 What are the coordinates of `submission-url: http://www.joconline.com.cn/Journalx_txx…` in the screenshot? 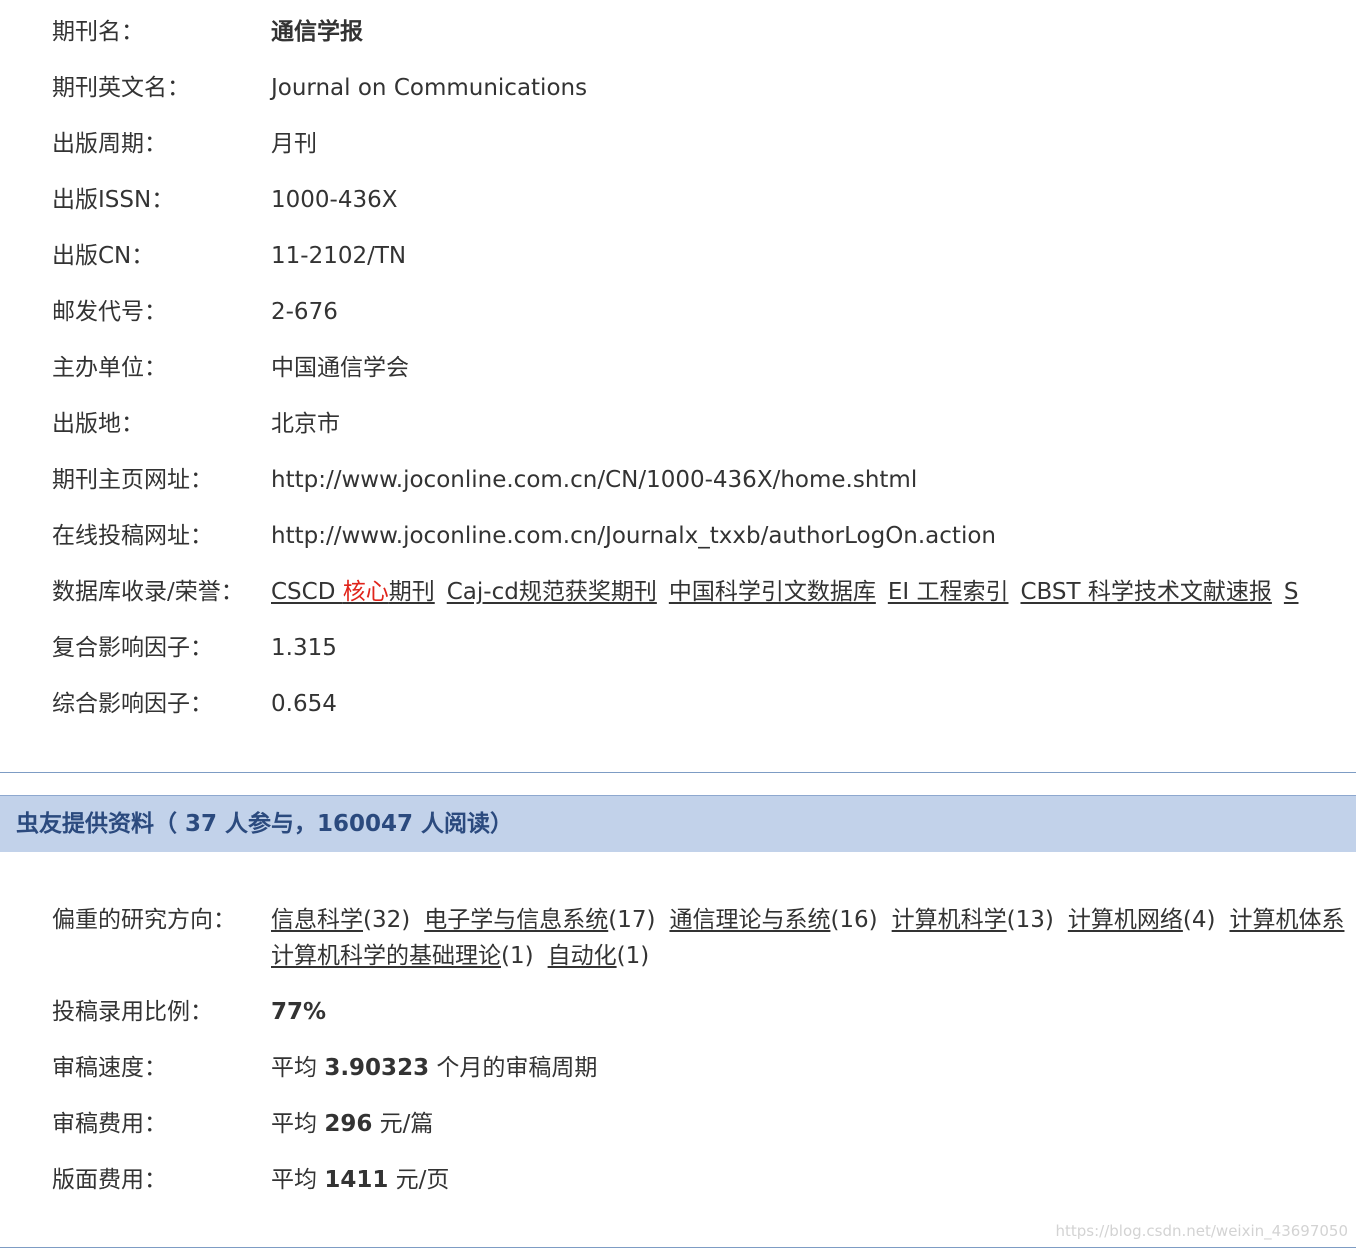 It's located at (633, 536).